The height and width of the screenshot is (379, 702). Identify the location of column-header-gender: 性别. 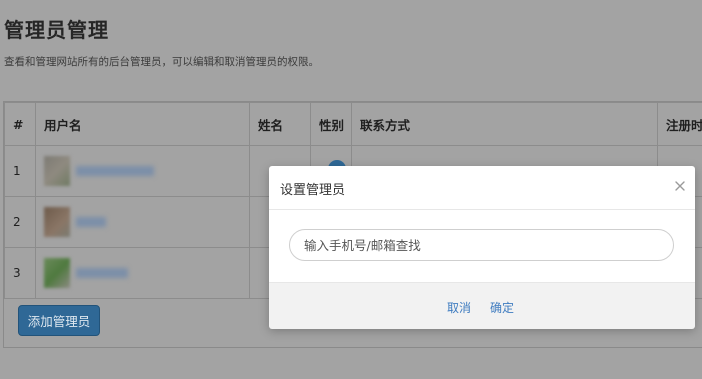
(331, 124).